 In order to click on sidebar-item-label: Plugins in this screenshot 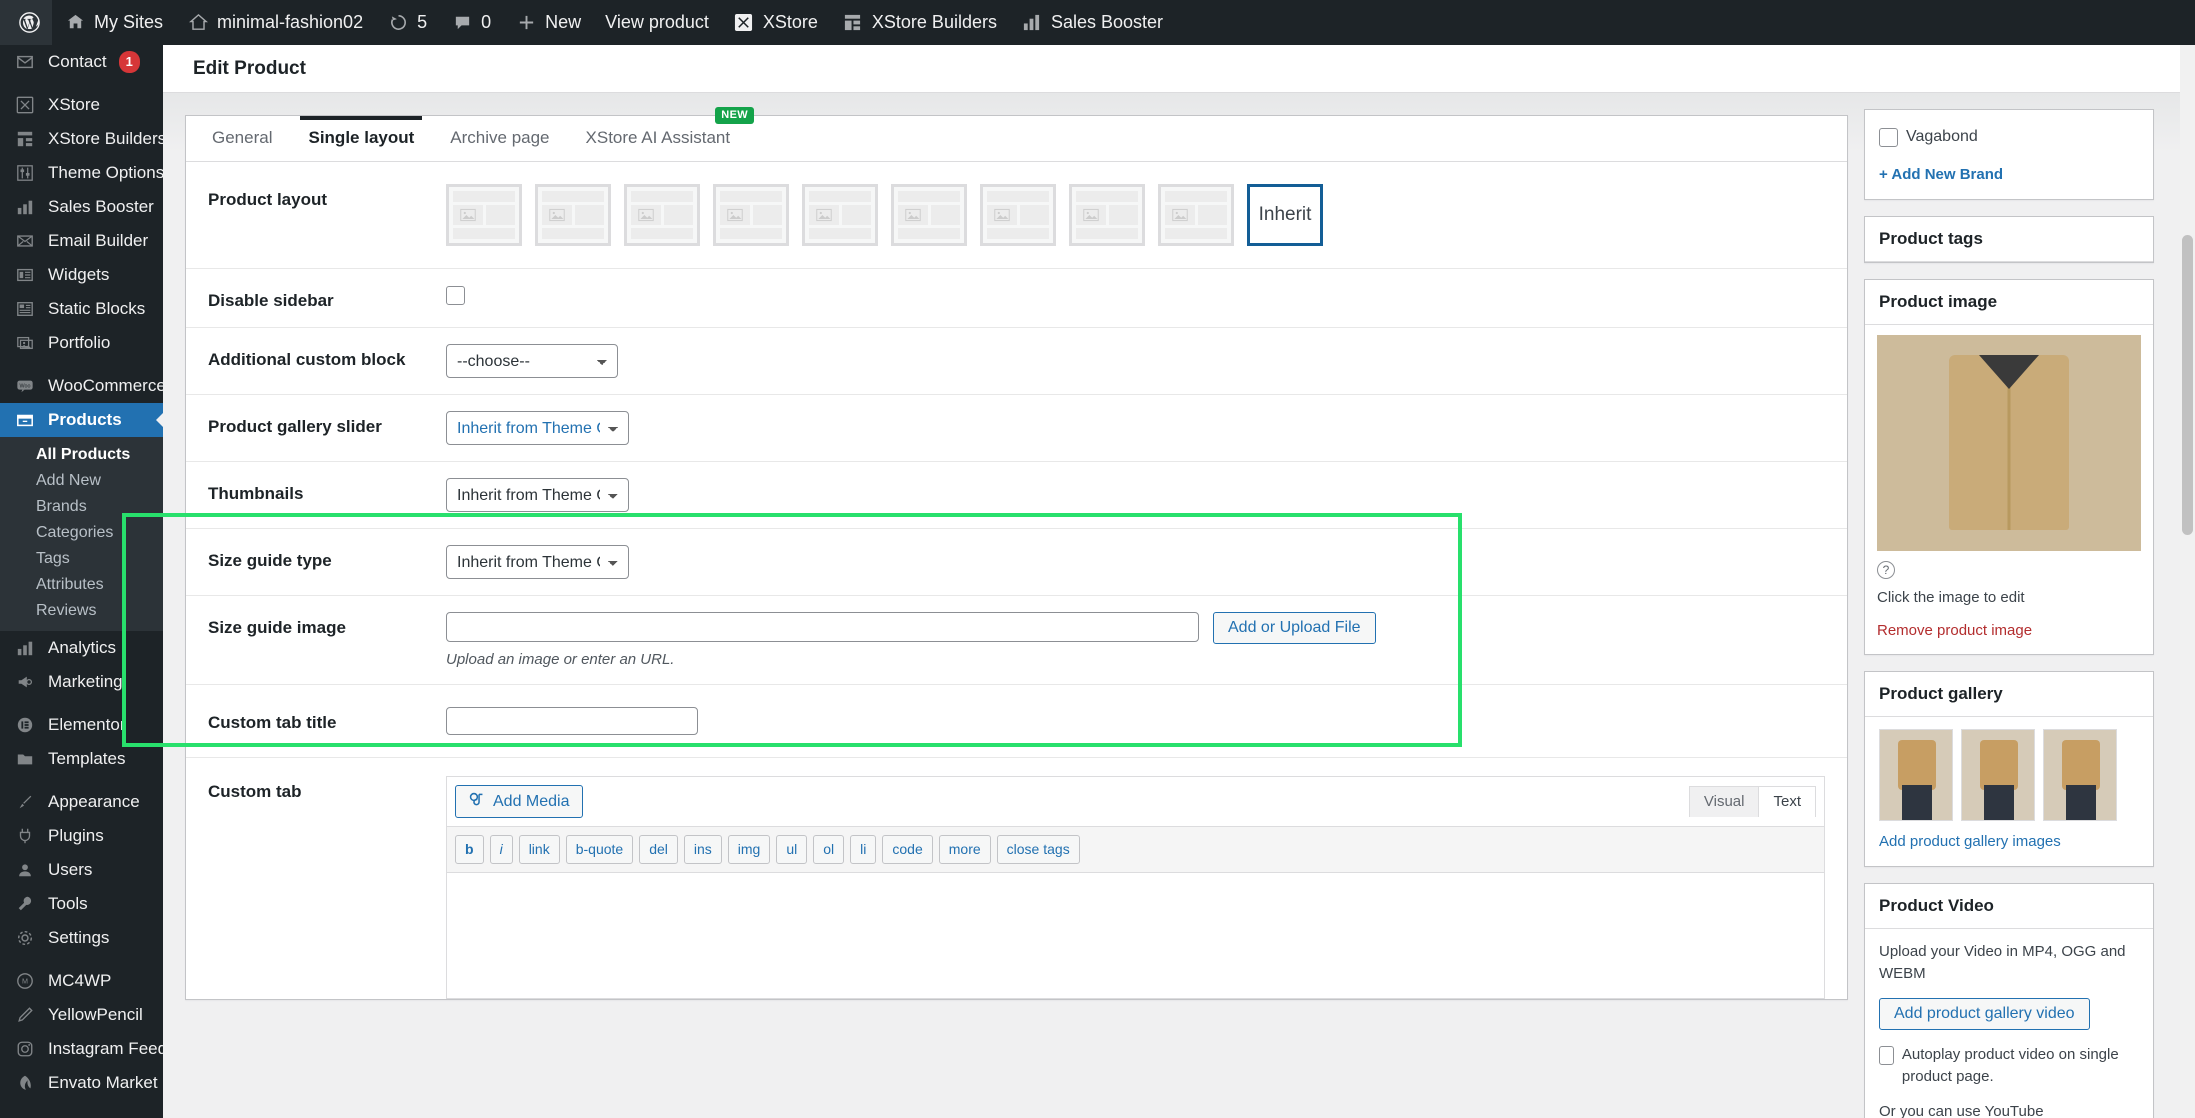, I will do `click(76, 835)`.